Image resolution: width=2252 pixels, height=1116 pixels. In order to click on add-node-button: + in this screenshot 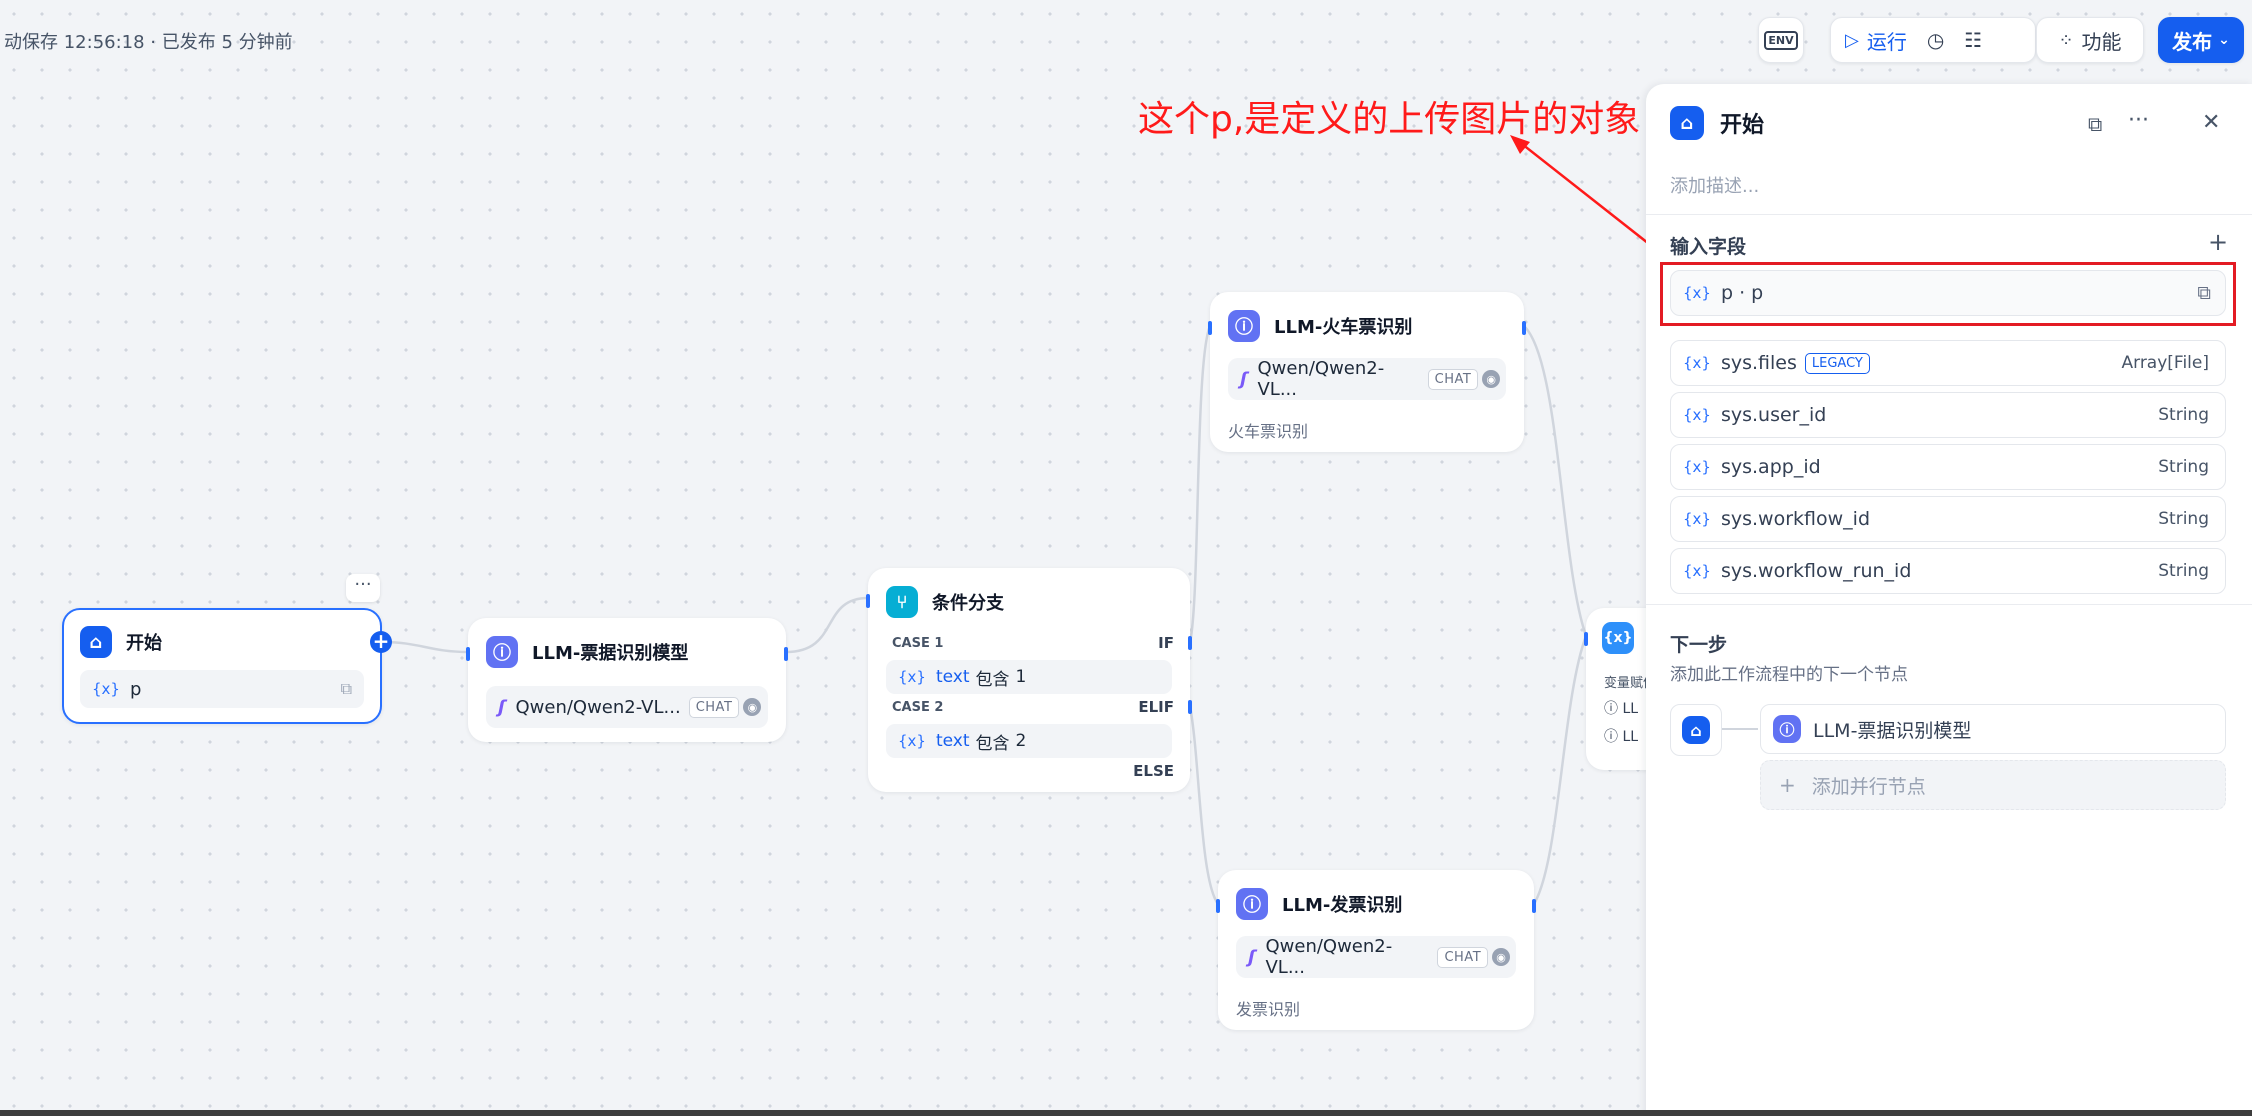, I will do `click(381, 642)`.